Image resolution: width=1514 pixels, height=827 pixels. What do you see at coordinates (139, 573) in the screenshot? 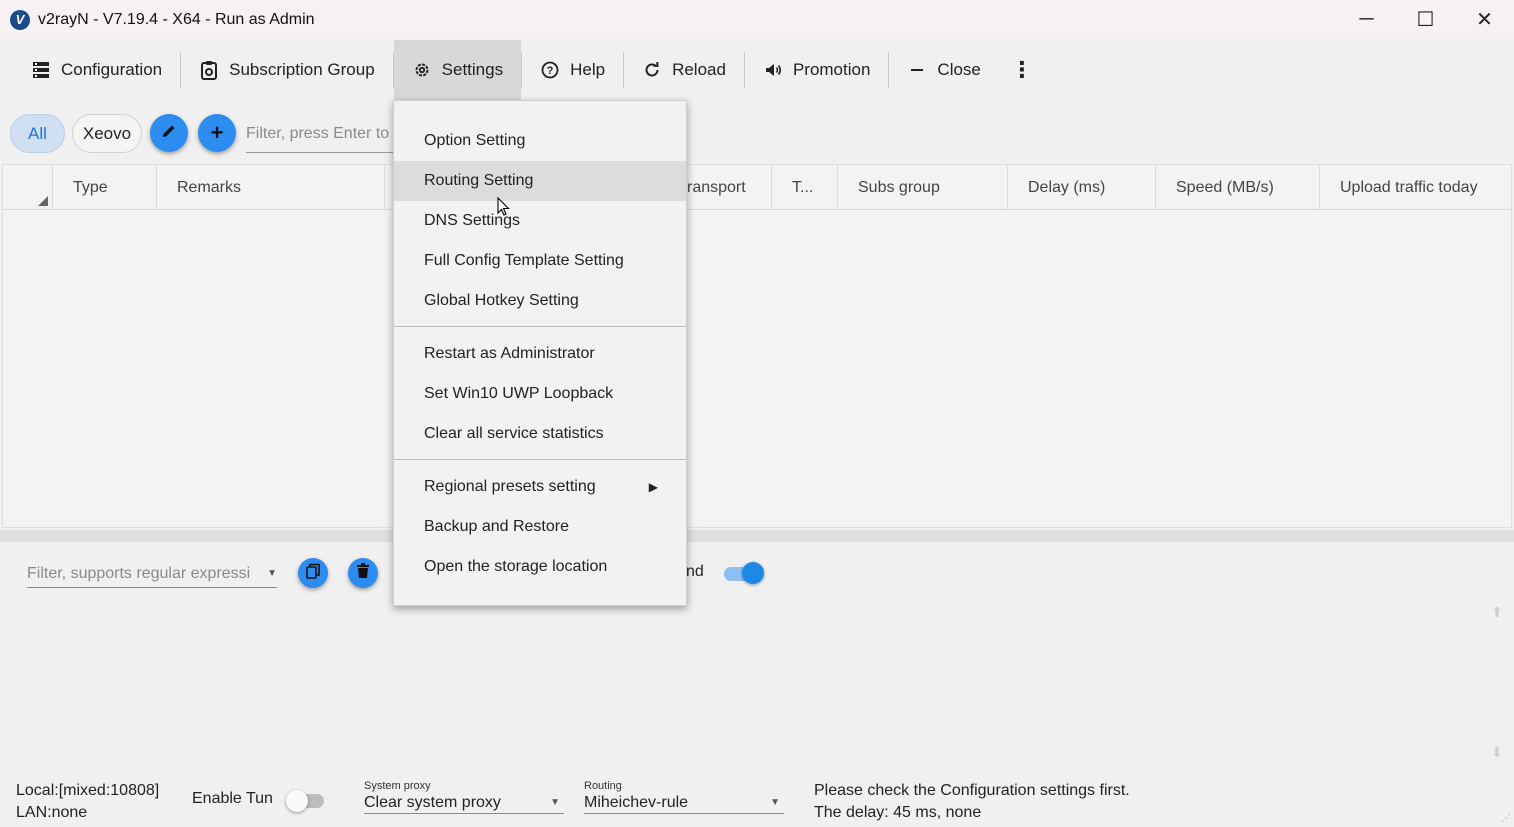
I see `log-filter-placeholder: Filter, supports regular expressi` at bounding box center [139, 573].